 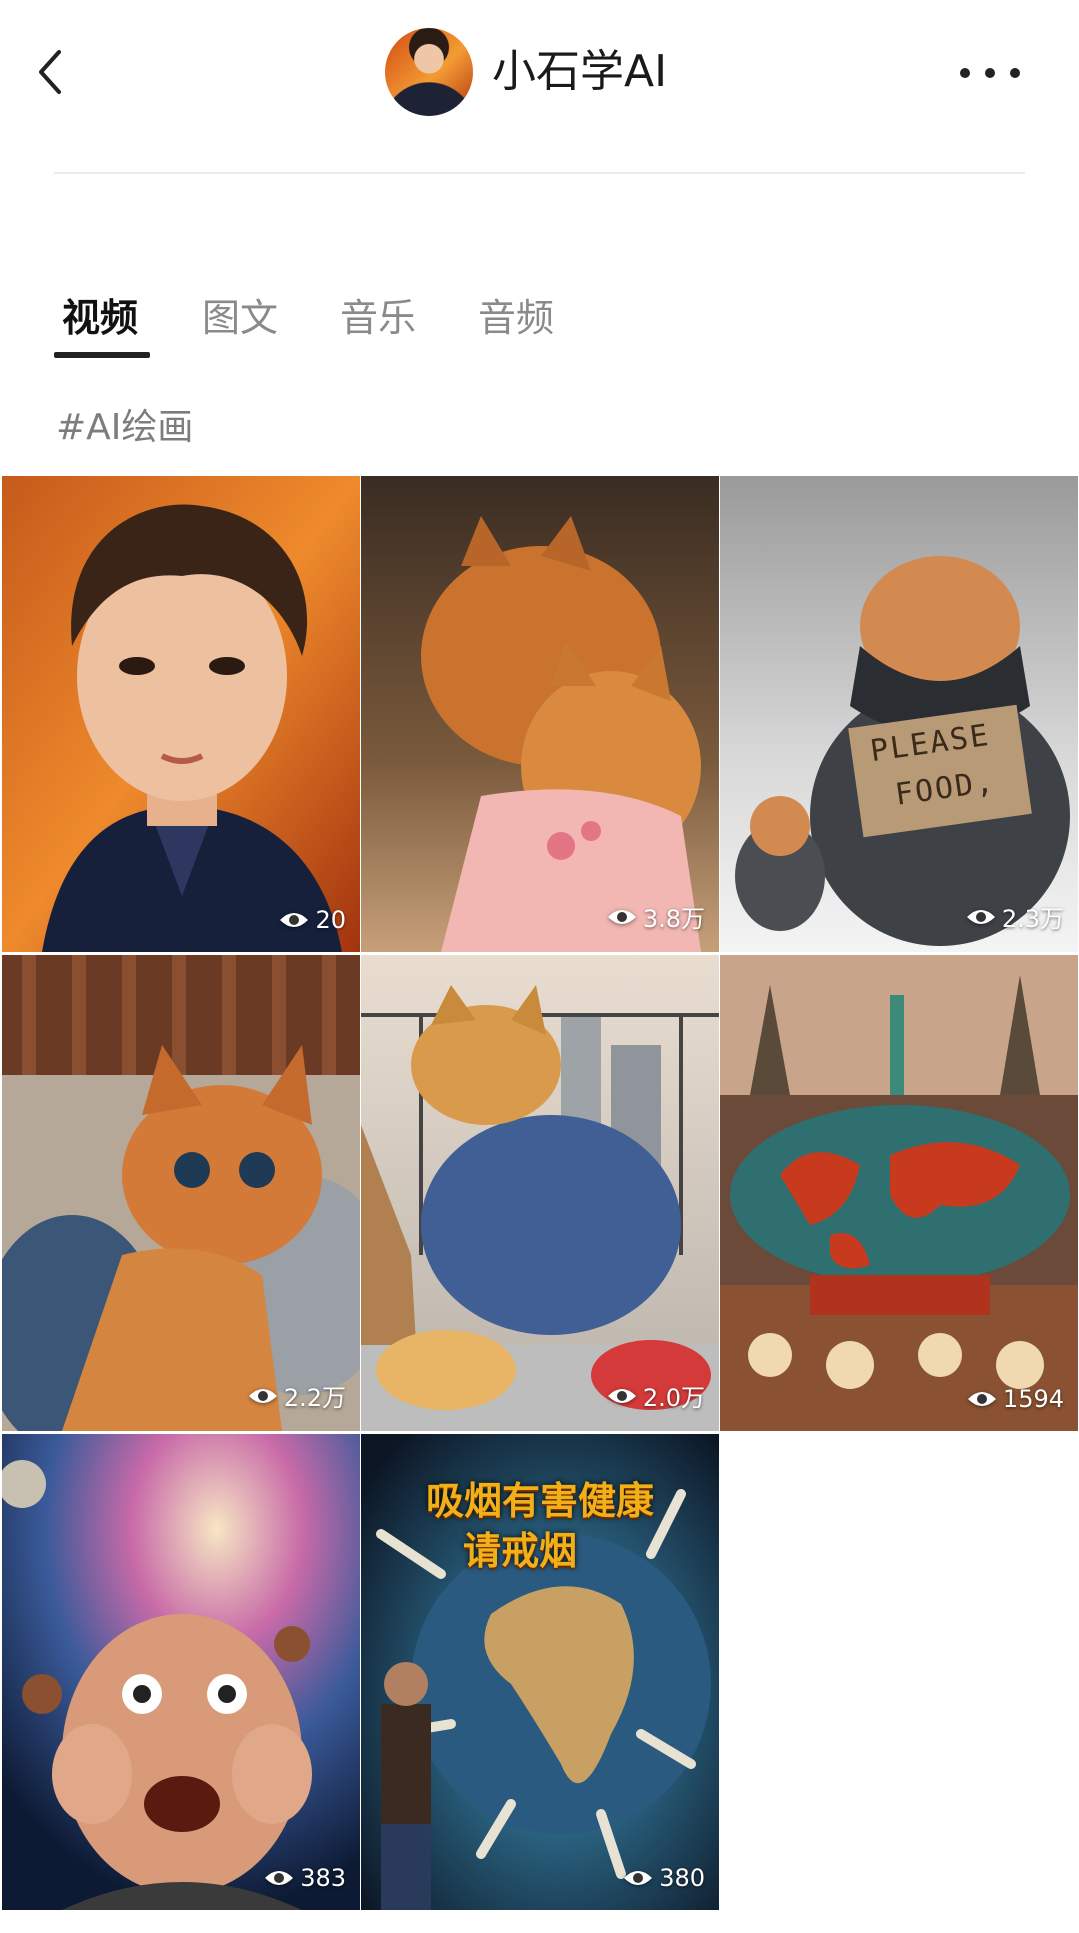 I want to click on tab-music: 音乐, so click(x=378, y=318).